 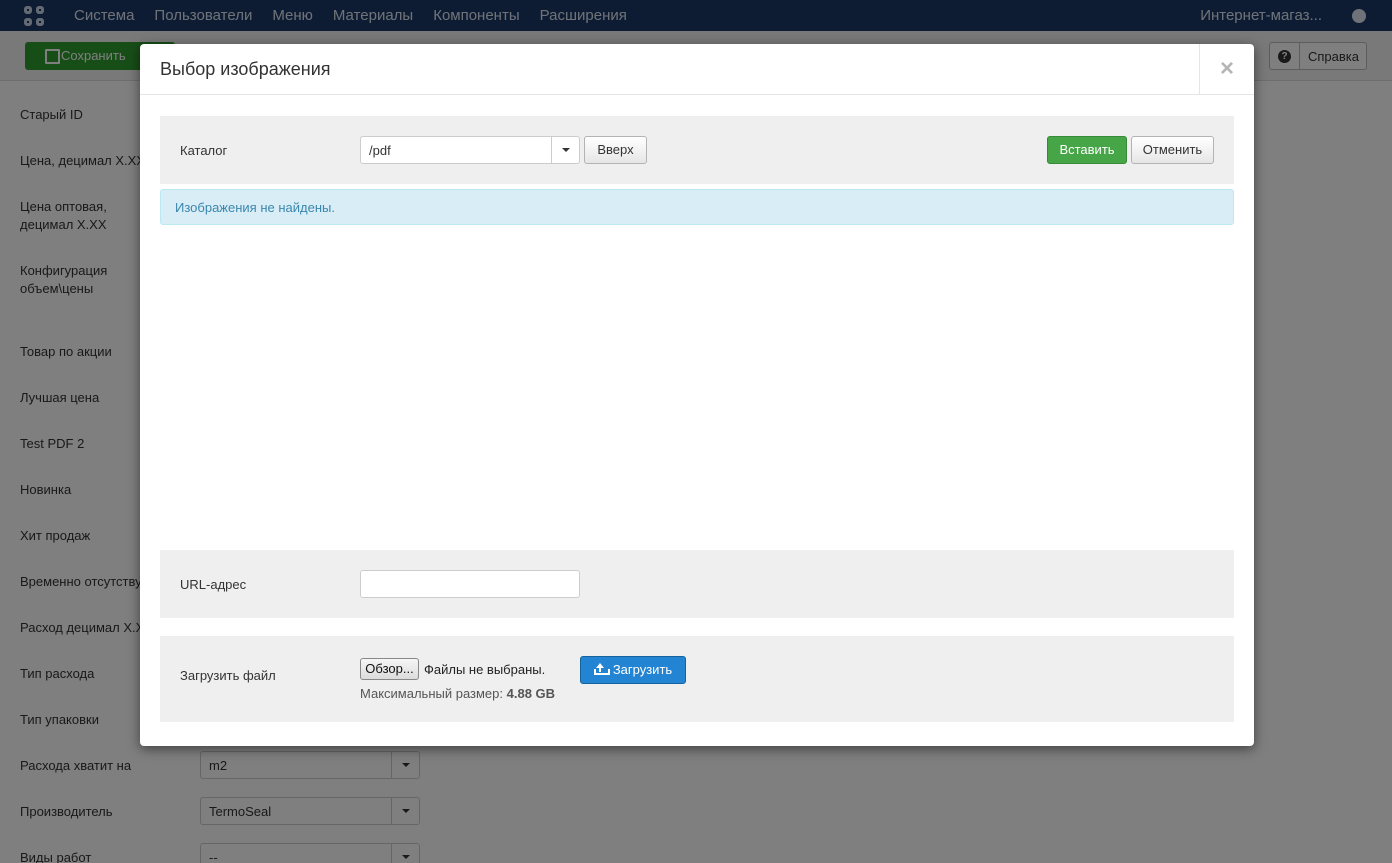 I want to click on url-panel: URL-адрес, so click(x=697, y=584).